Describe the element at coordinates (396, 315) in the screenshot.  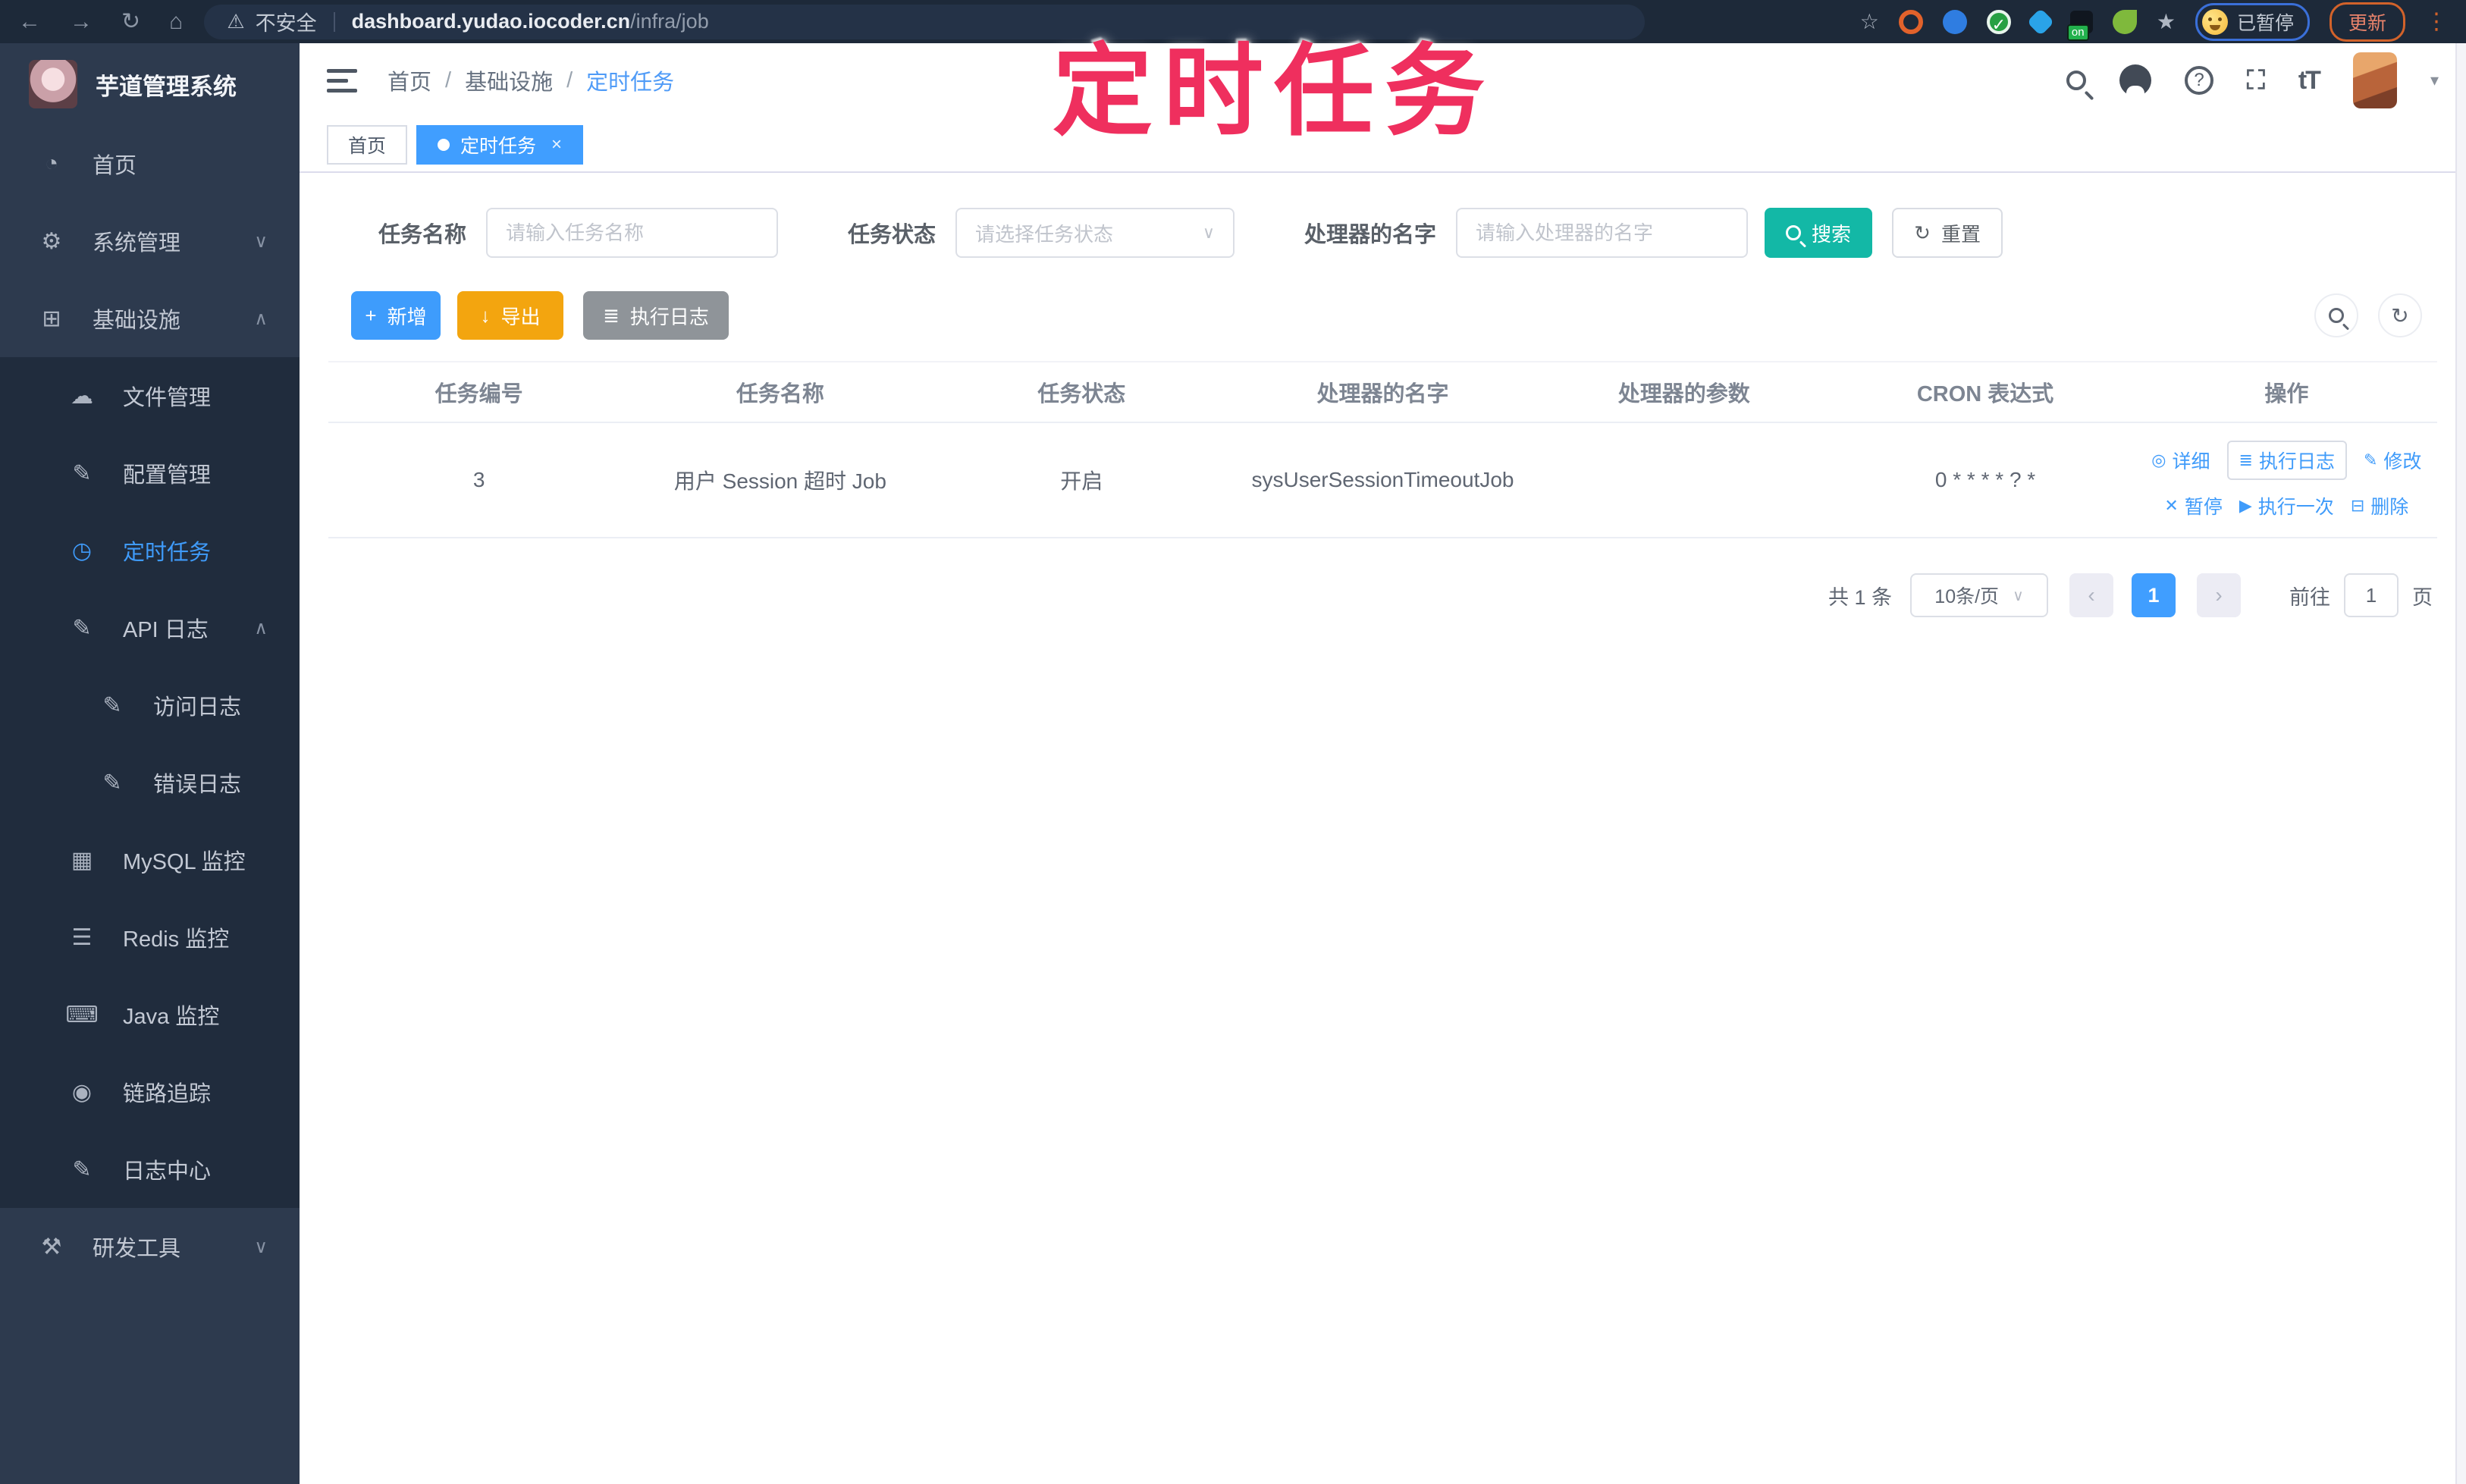
I see `add-button: + 新增` at that location.